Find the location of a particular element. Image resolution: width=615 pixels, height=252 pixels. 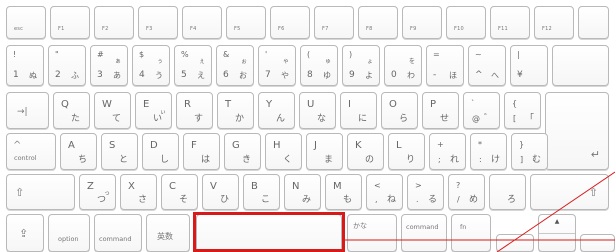

key-underscore: ろ is located at coordinates (507, 192).